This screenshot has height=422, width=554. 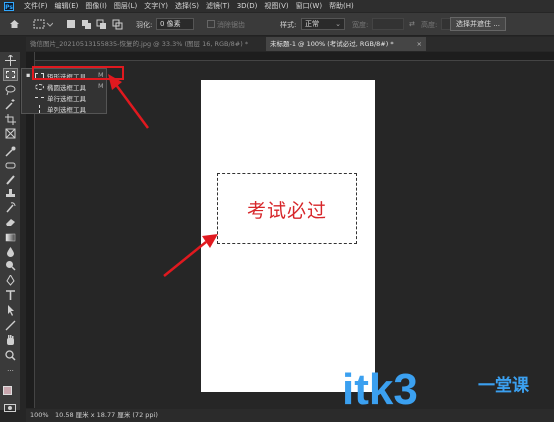 I want to click on home-icon, so click(x=14, y=24).